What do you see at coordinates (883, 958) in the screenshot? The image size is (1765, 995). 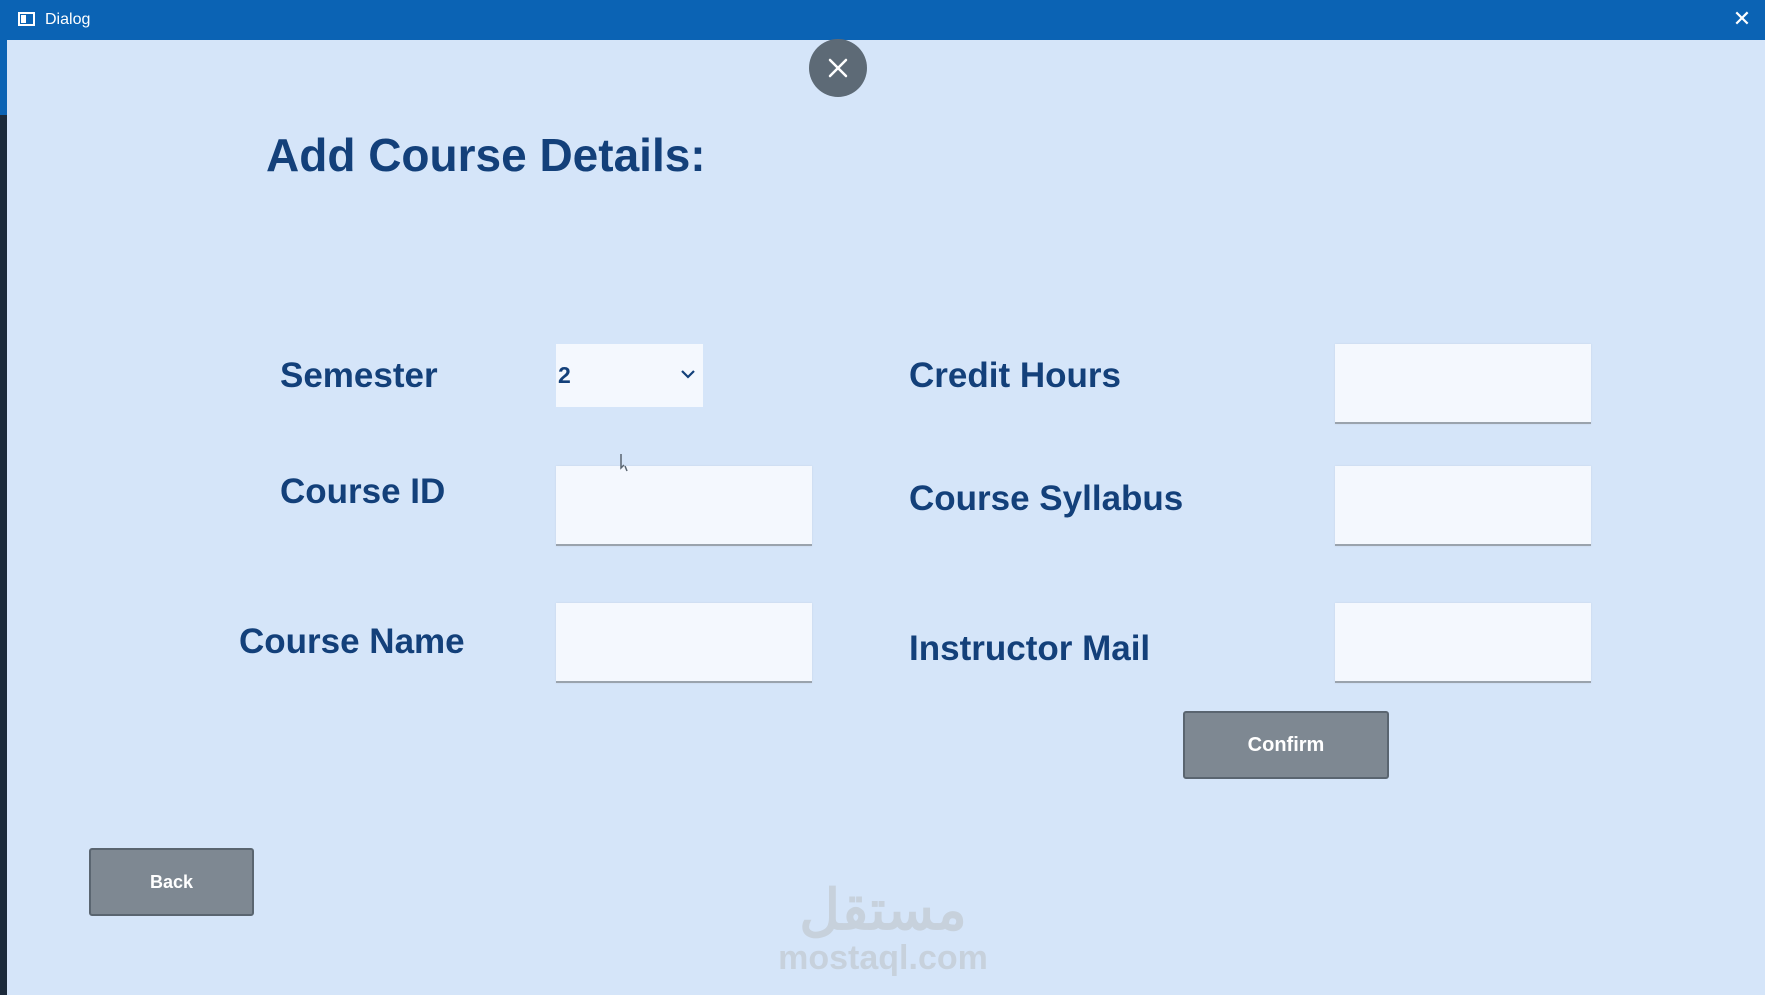 I see `watermark-latin: mostaql.com` at bounding box center [883, 958].